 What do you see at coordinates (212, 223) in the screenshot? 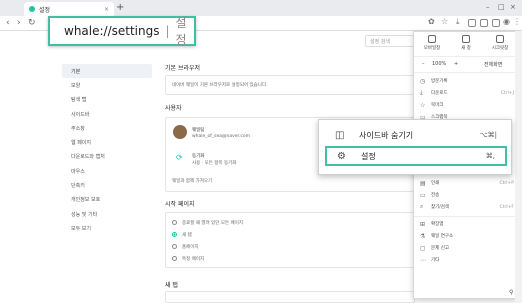
I see `startup-option-restore: 종료할 때 열려 있던 모든 페이지` at bounding box center [212, 223].